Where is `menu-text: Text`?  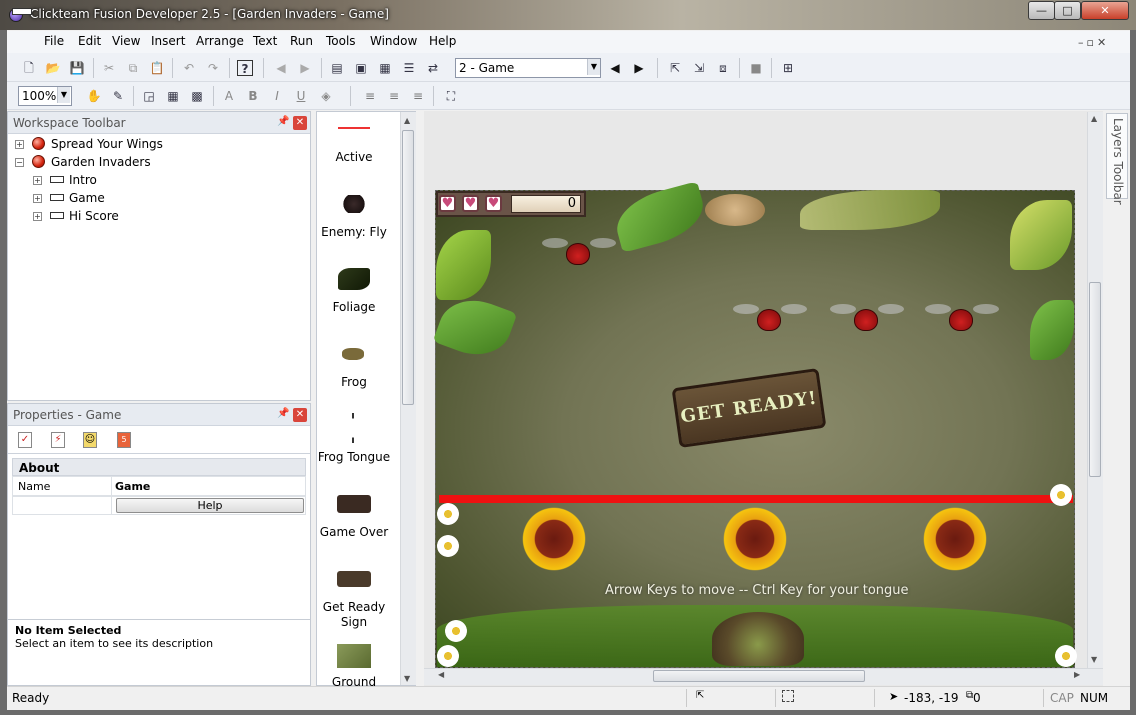
menu-text: Text is located at coordinates (265, 41).